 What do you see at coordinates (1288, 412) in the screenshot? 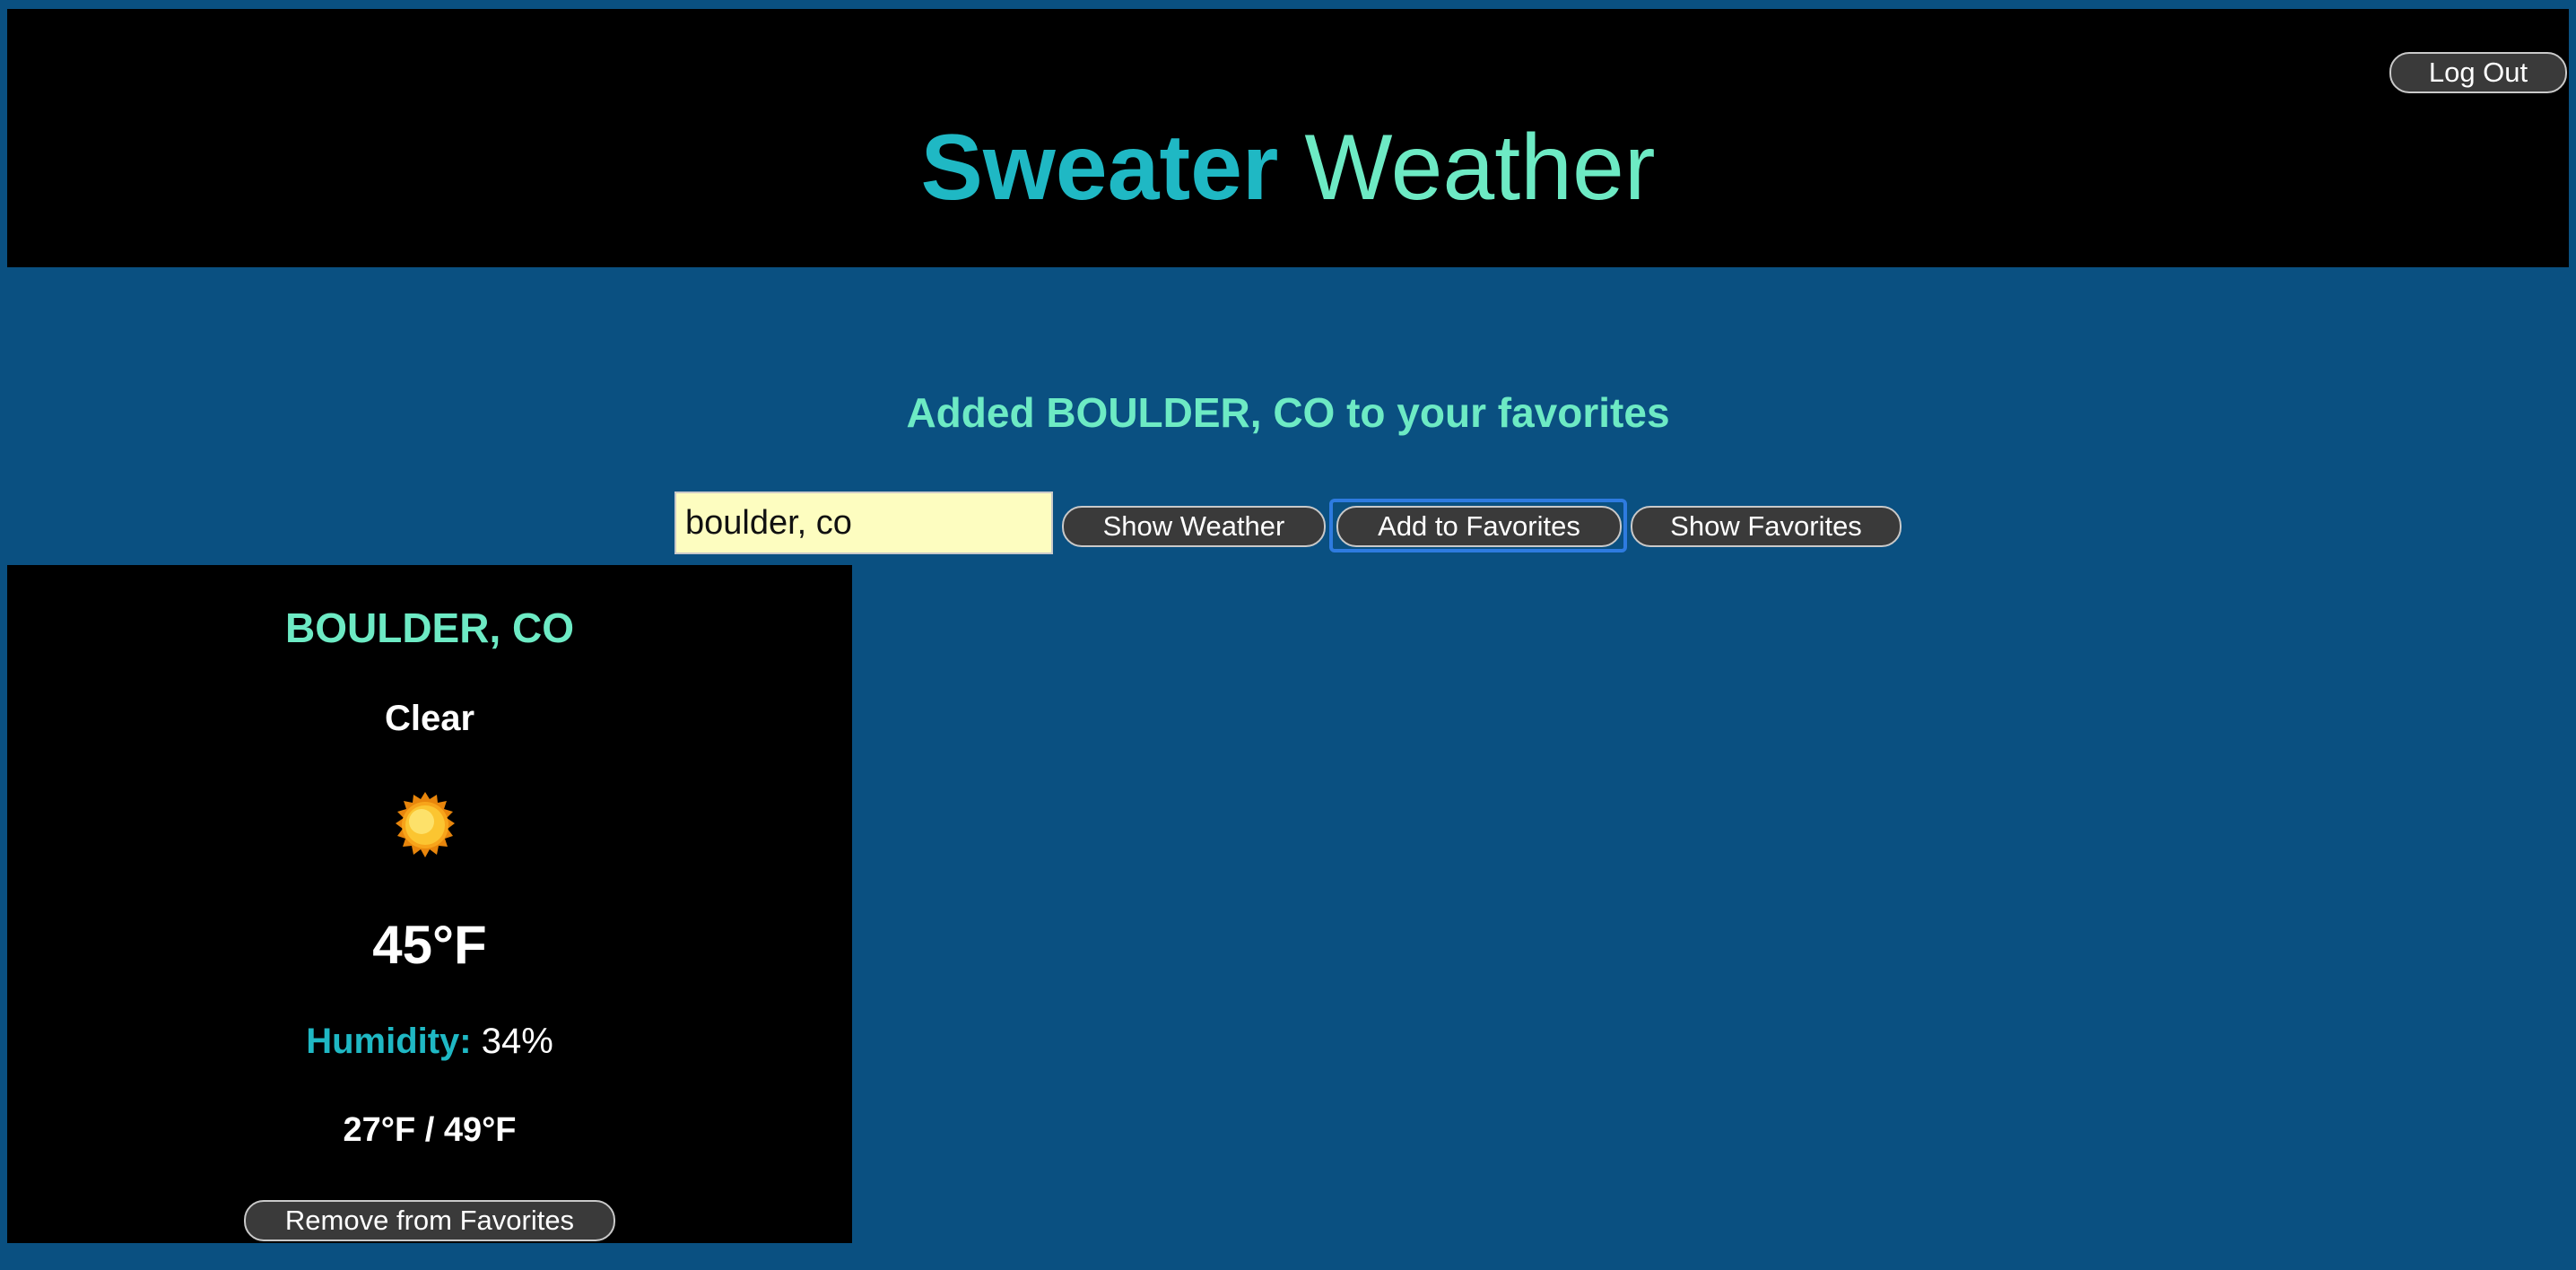
I see `status-message: Added BOULDER, CO to your favorites` at bounding box center [1288, 412].